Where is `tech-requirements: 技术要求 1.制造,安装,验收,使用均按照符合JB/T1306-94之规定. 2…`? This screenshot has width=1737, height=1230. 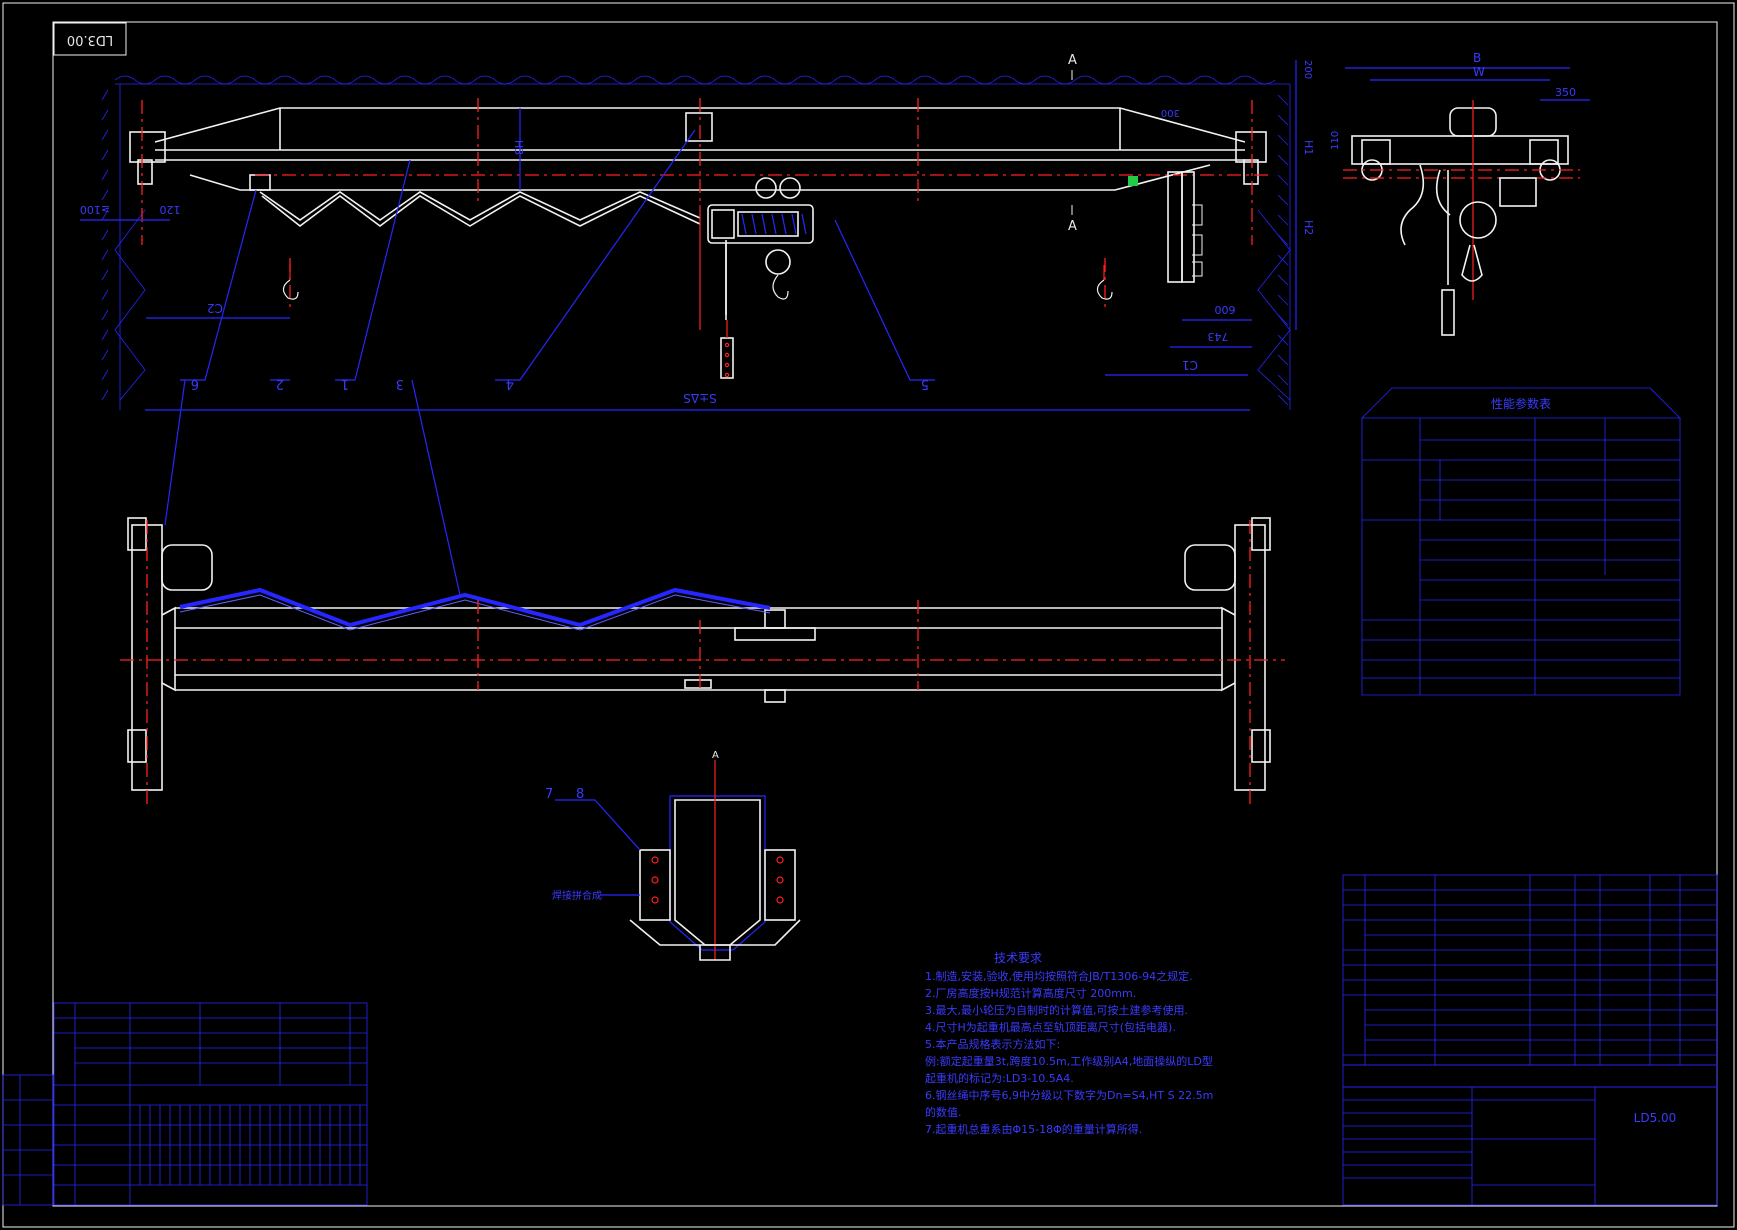
tech-requirements: 技术要求 1.制造,安装,验收,使用均按照符合JB/T1306-94之规定. 2… is located at coordinates (1069, 1043).